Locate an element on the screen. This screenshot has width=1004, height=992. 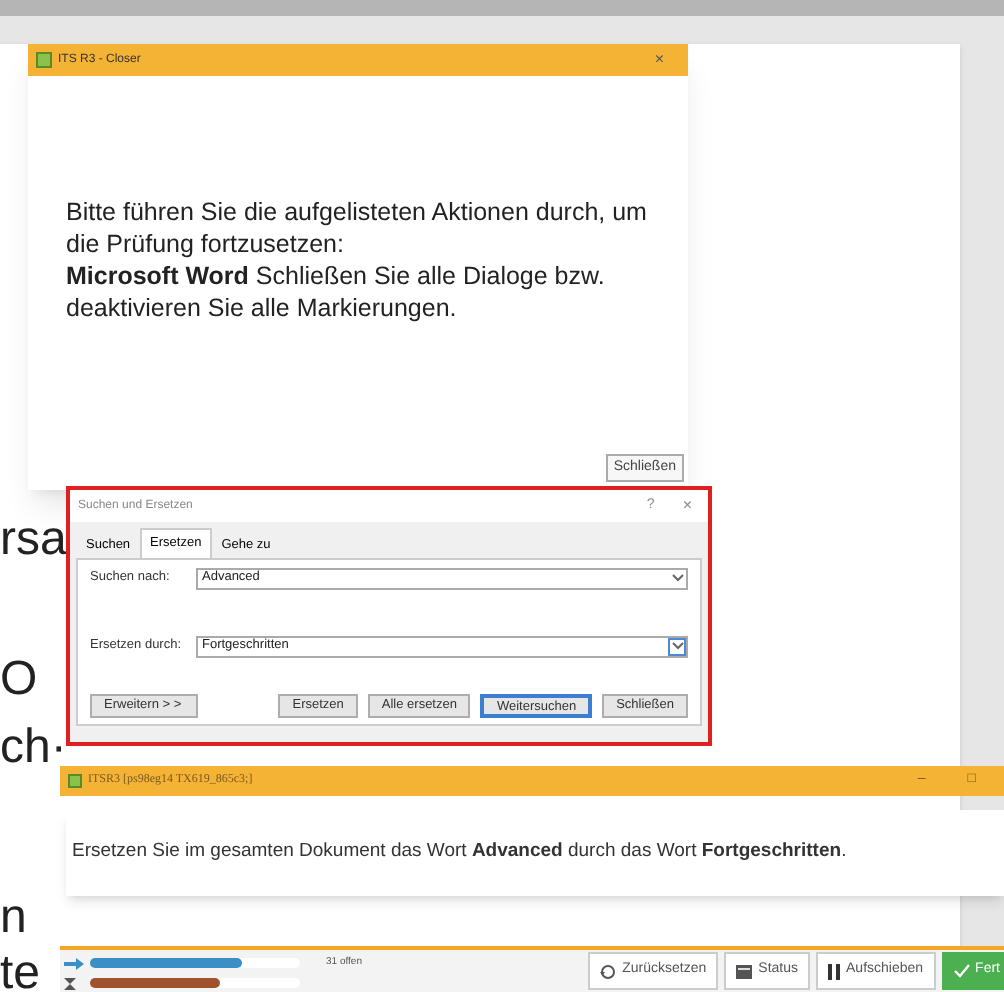
dropdown-icon is located at coordinates (677, 646).